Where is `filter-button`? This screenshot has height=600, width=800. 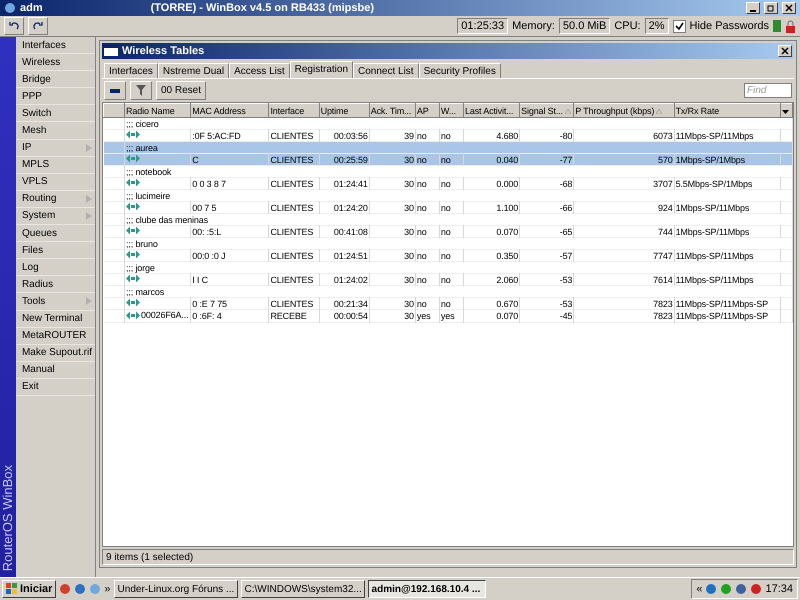 filter-button is located at coordinates (141, 90).